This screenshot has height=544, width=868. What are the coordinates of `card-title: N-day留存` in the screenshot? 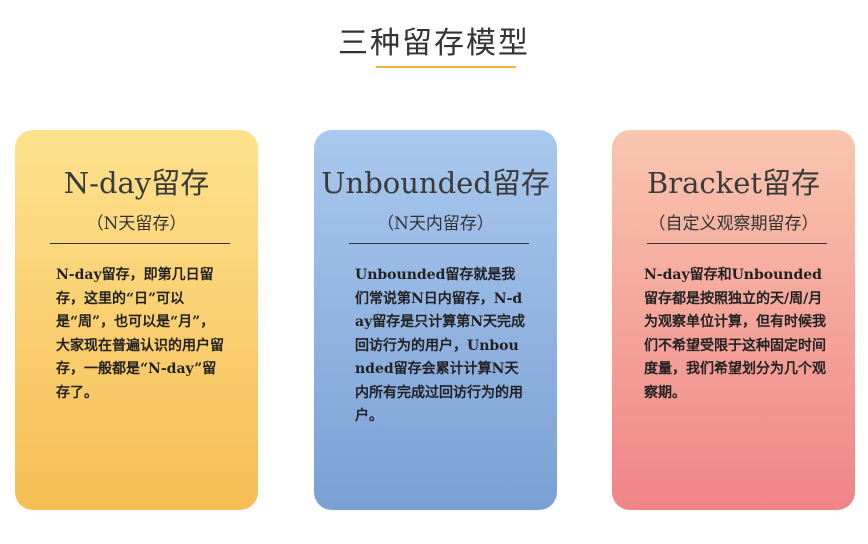 It's located at (136, 183).